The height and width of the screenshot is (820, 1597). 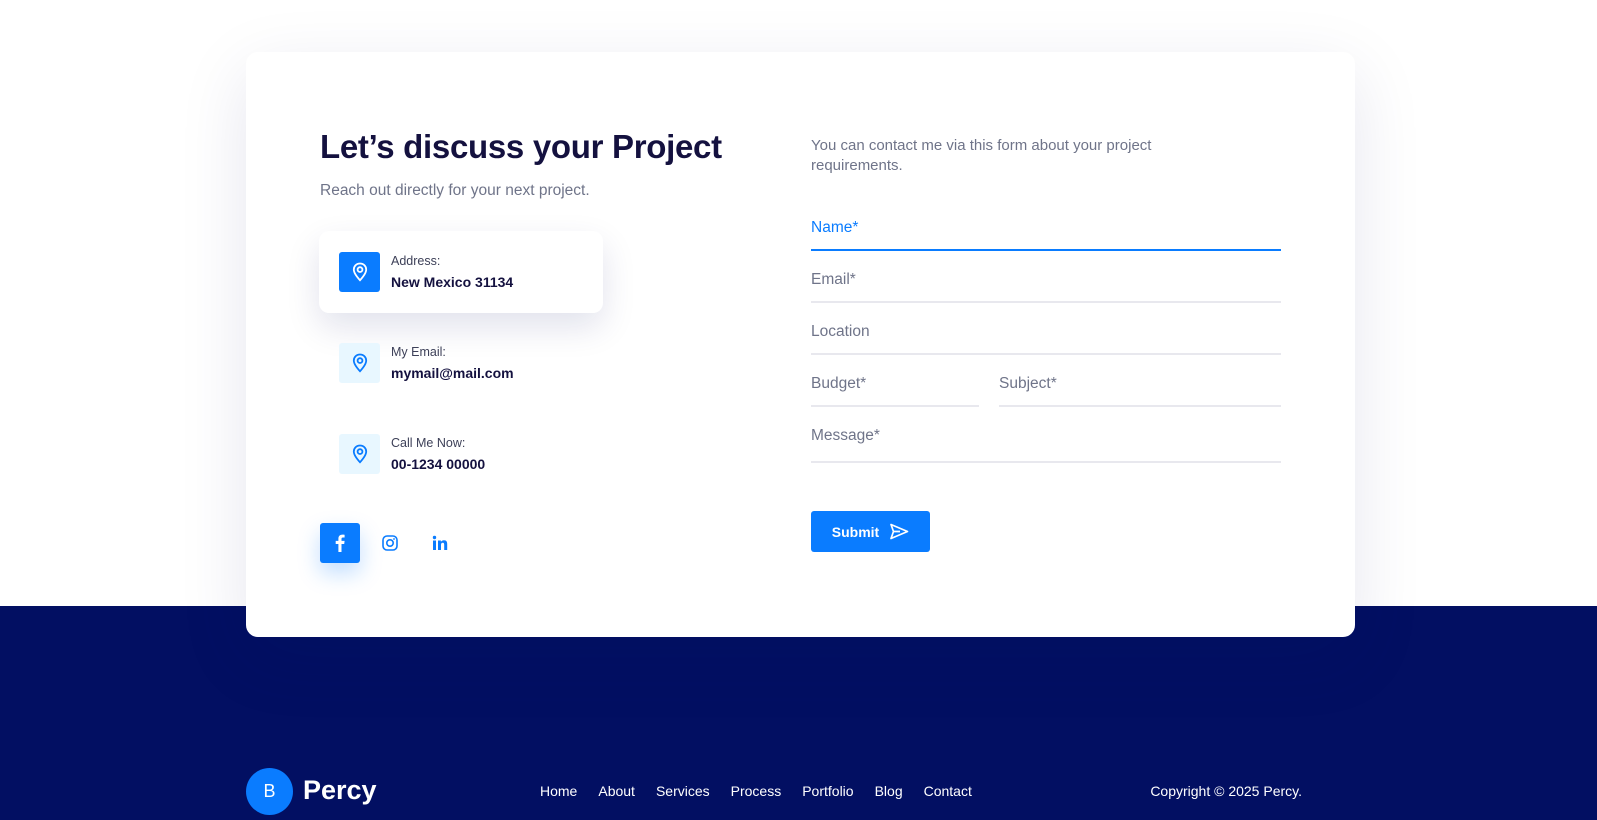 I want to click on budget-field: Budget*, so click(x=895, y=387).